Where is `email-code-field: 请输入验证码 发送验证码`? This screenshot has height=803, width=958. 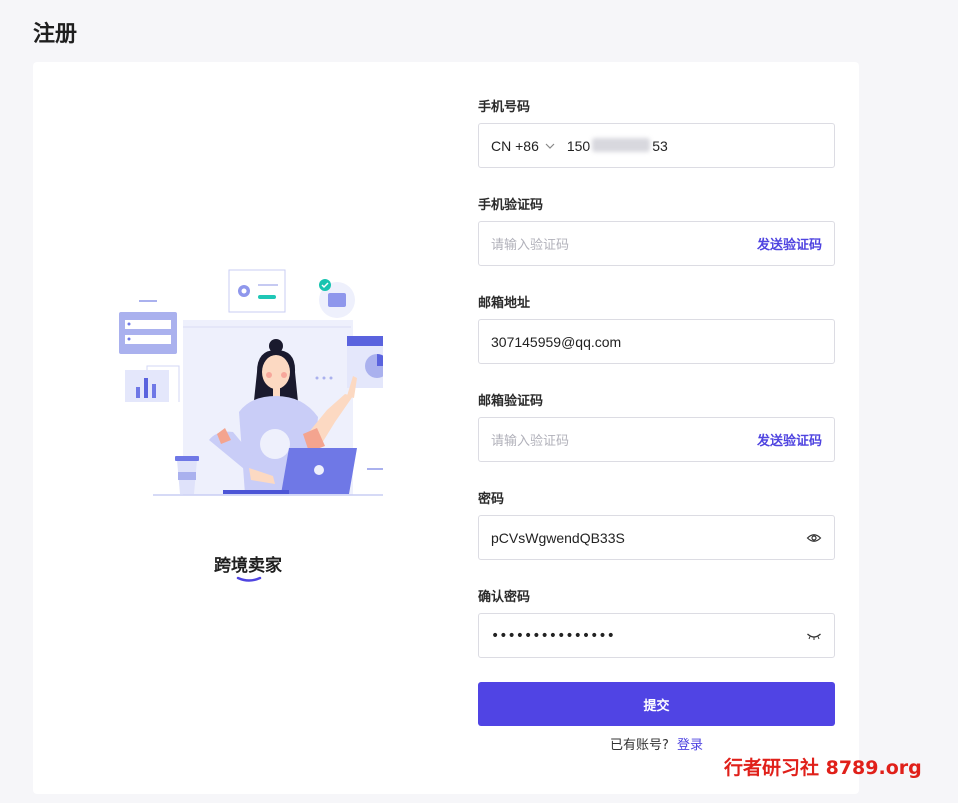 email-code-field: 请输入验证码 发送验证码 is located at coordinates (656, 439).